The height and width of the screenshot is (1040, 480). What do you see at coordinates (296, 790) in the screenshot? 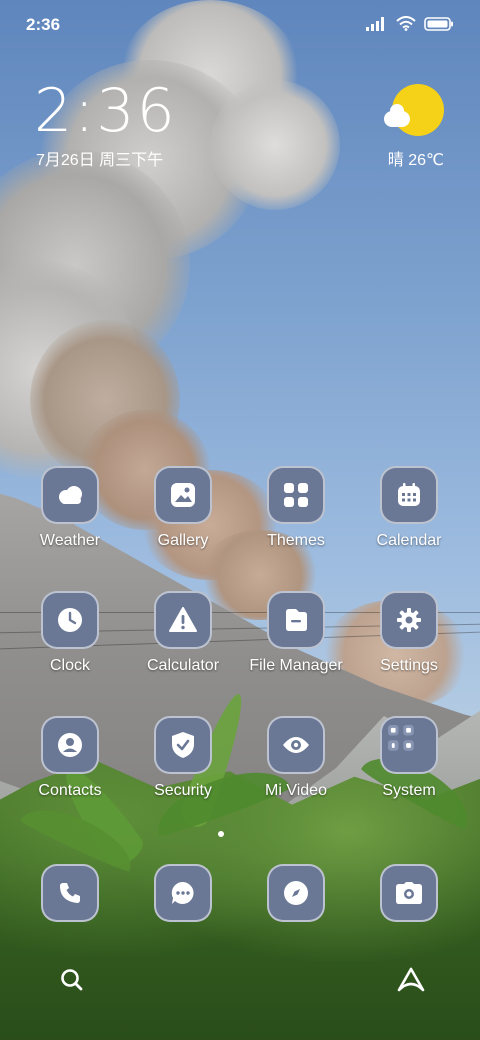
I see `app-label: Mi Video` at bounding box center [296, 790].